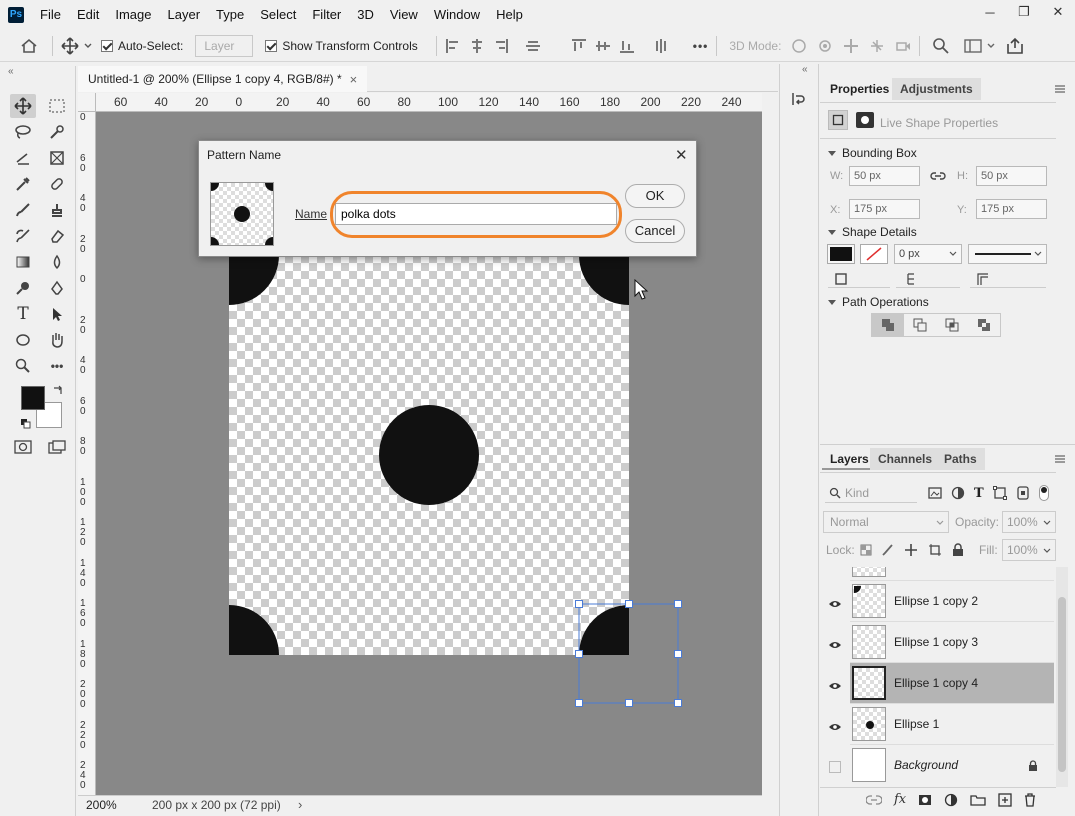 The image size is (1075, 816). Describe the element at coordinates (958, 550) in the screenshot. I see `lock-all-icon` at that location.